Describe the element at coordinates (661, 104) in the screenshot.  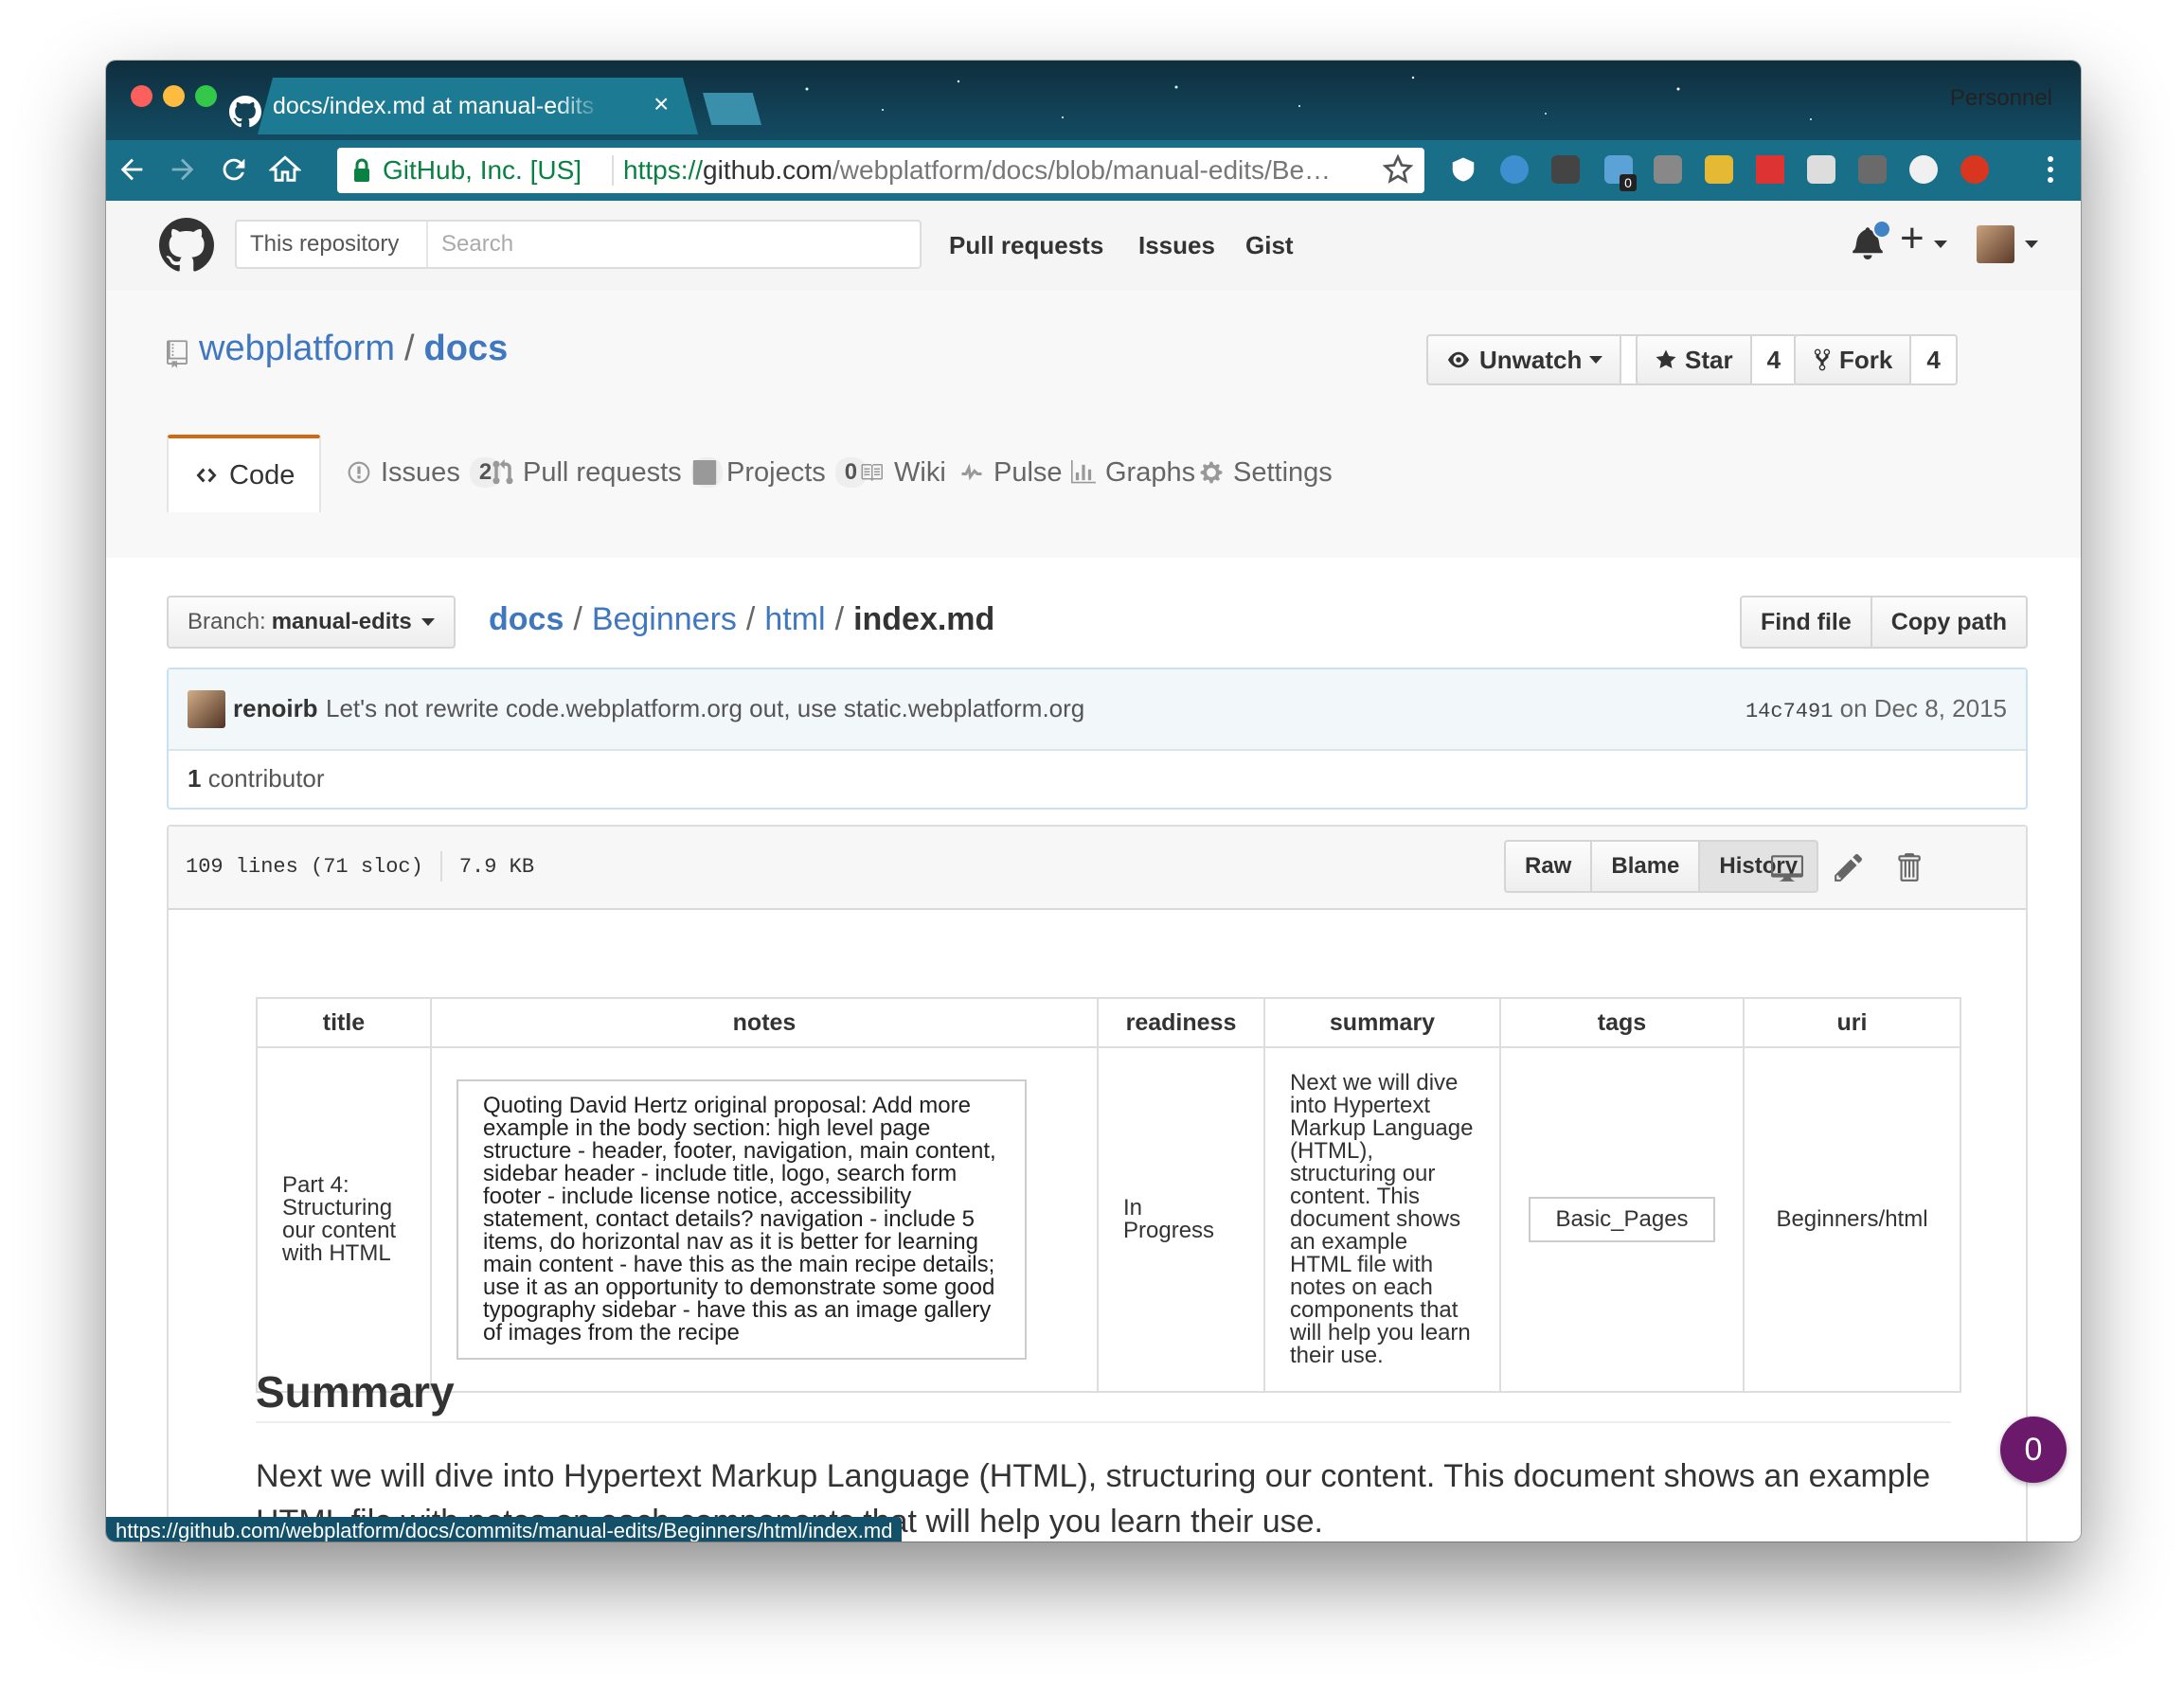
I see `tab-close-icon: ×` at that location.